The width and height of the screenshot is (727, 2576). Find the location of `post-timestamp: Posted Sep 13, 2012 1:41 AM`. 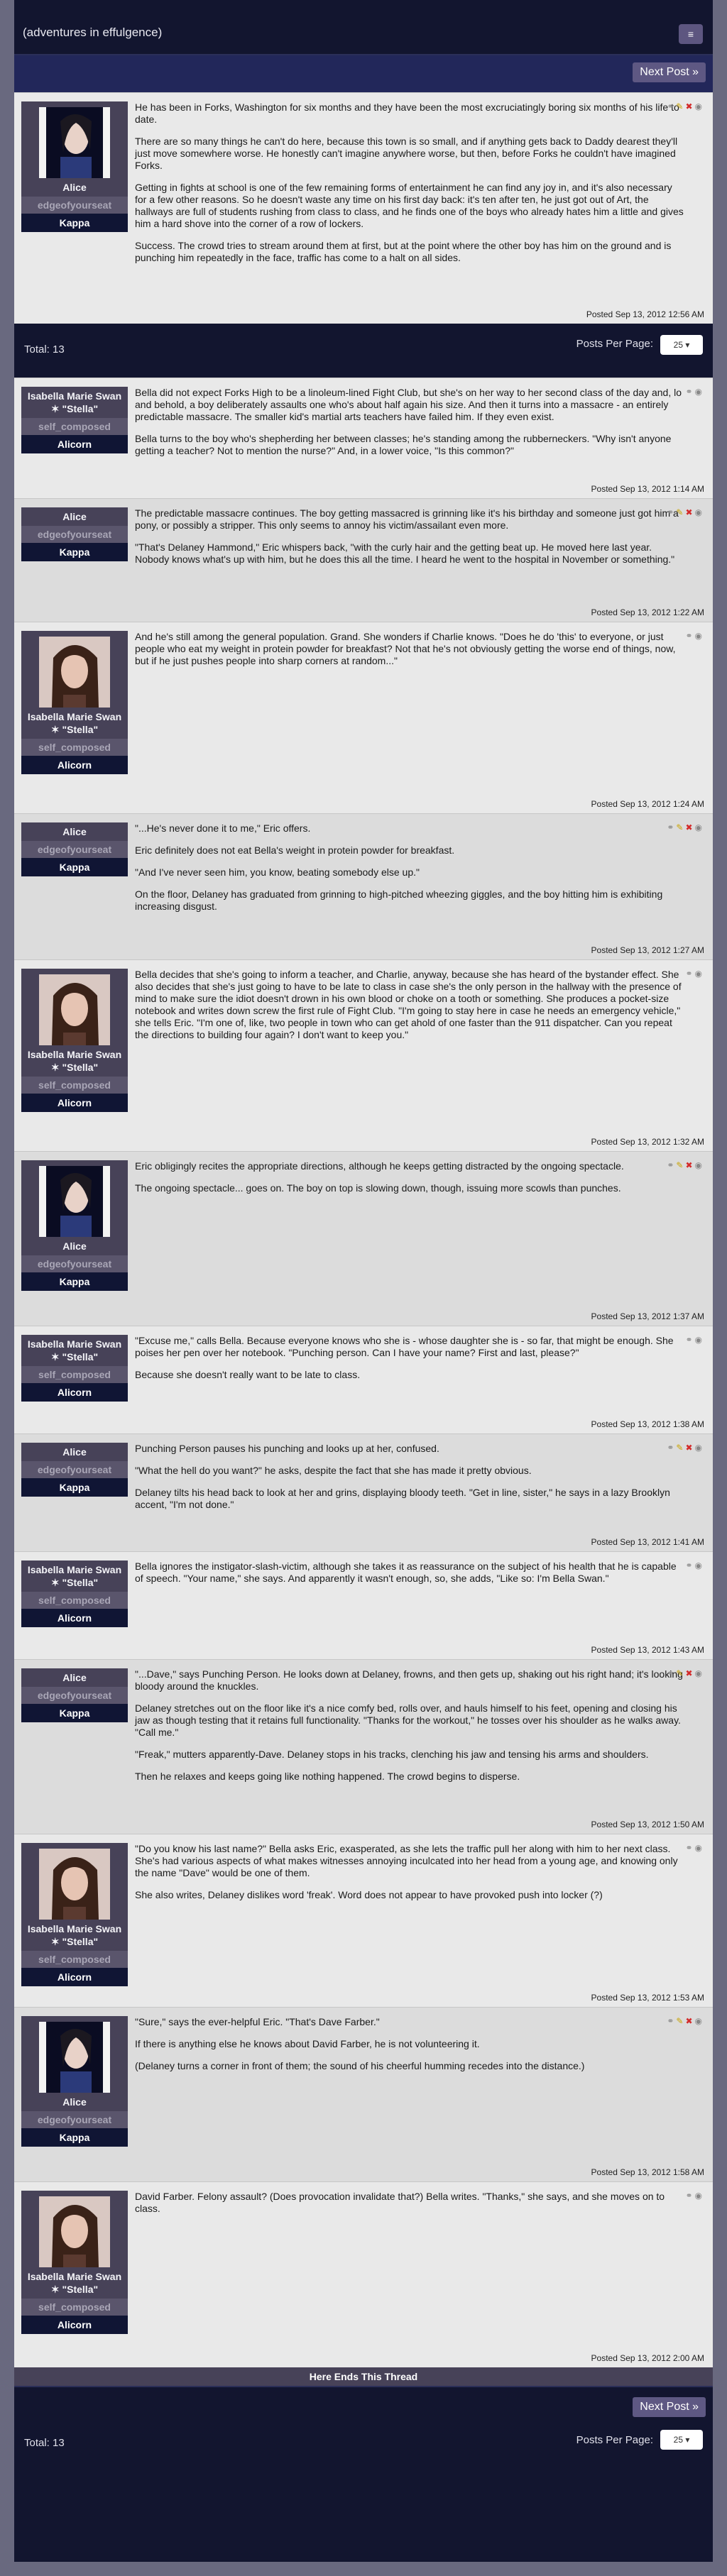

post-timestamp: Posted Sep 13, 2012 1:41 AM is located at coordinates (647, 1542).